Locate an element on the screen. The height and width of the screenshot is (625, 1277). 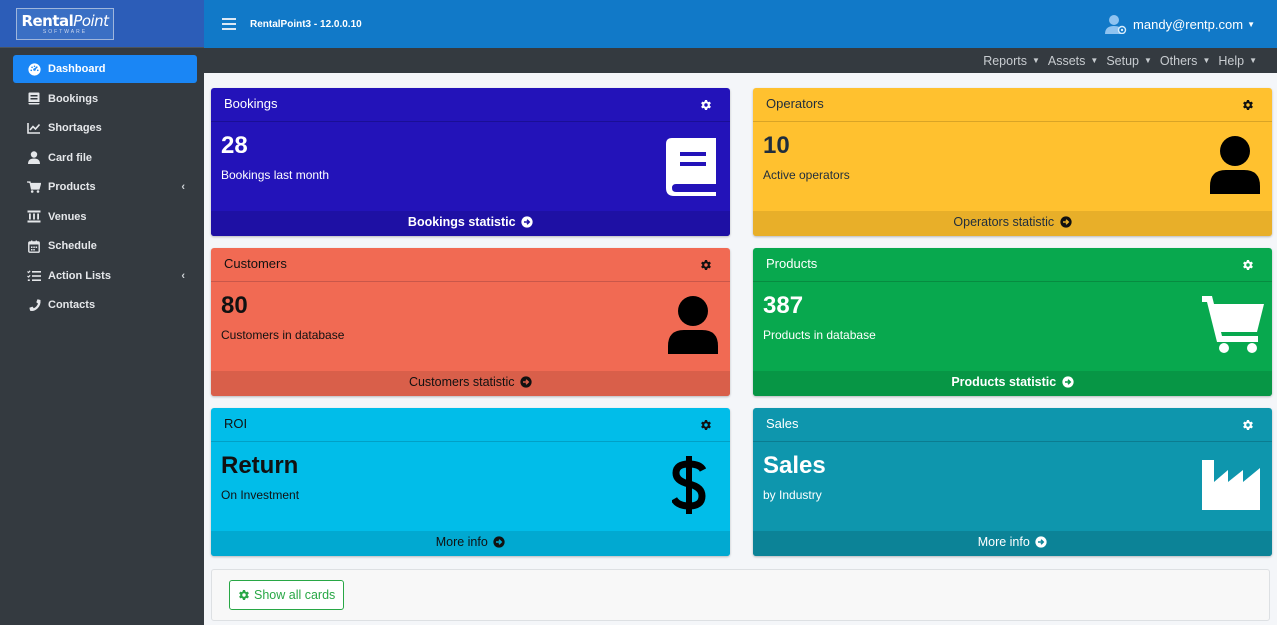
logo-main: Rental is located at coordinates (47, 21).